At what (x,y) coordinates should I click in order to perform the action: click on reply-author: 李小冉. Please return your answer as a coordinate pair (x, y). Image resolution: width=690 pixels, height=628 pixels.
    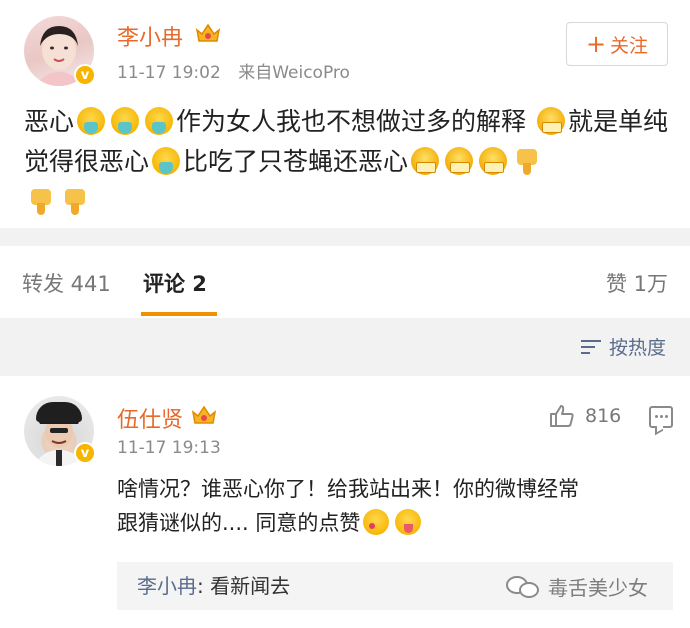
    Looking at the image, I should click on (167, 586).